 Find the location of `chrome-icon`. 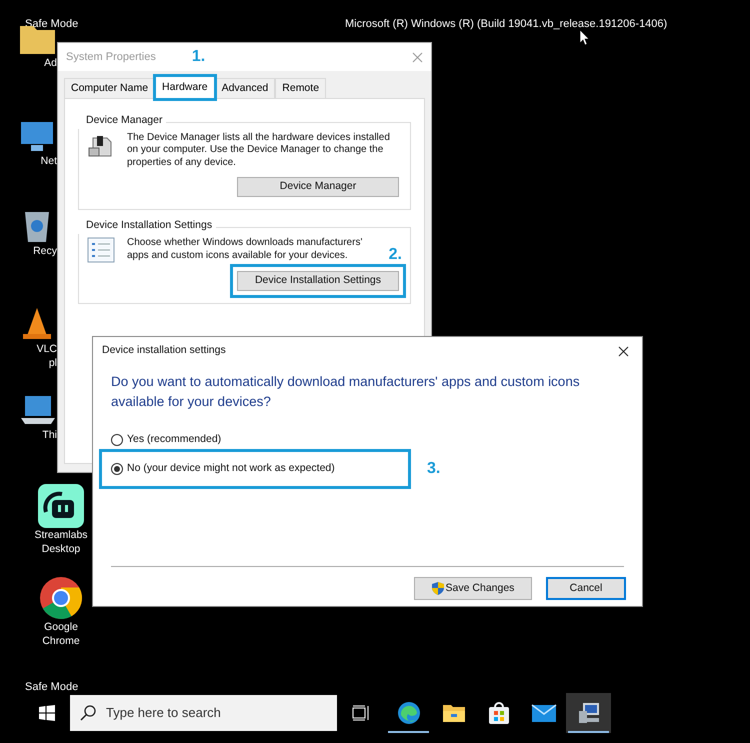

chrome-icon is located at coordinates (61, 598).